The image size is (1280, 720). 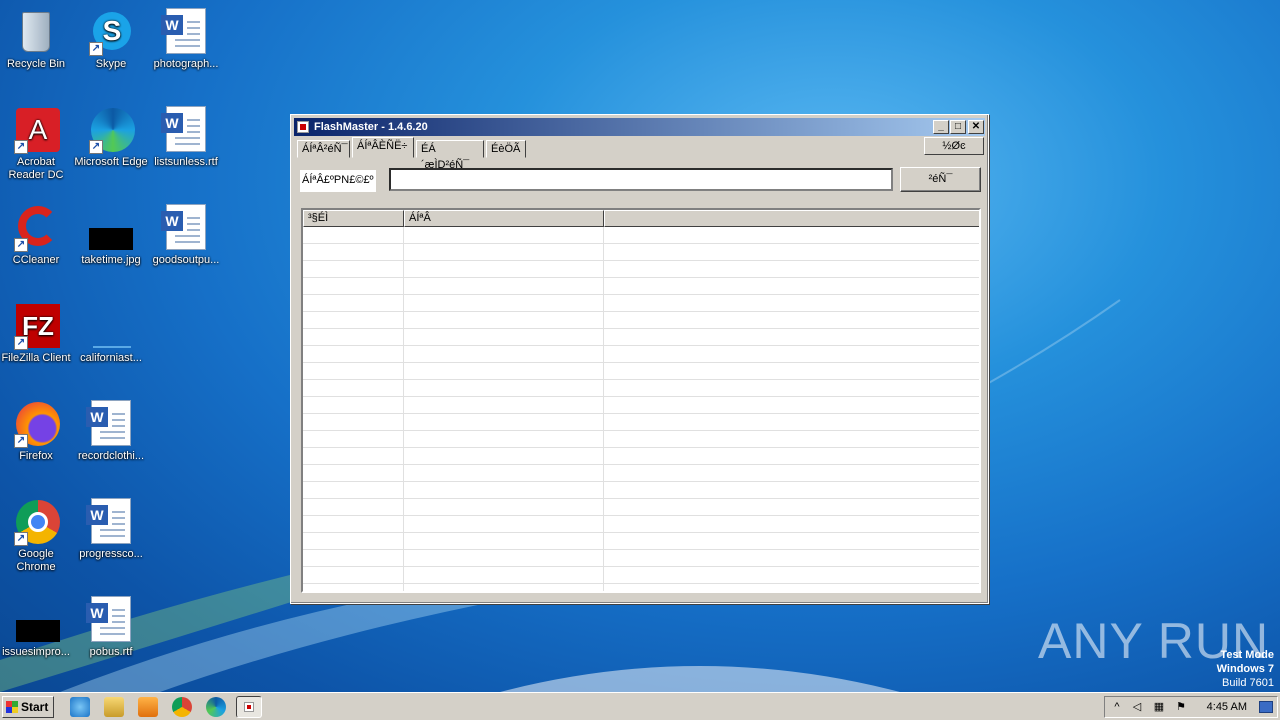 What do you see at coordinates (28, 707) in the screenshot?
I see `start-button: Start` at bounding box center [28, 707].